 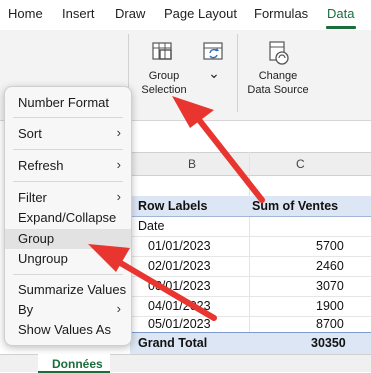 I want to click on arrow-to-group-menu-item, so click(x=152, y=282).